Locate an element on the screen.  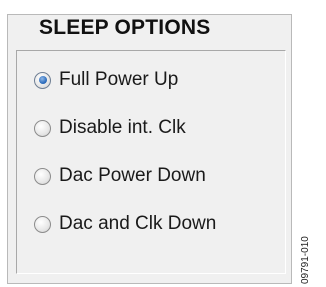
radio-dot-icon is located at coordinates (42, 80).